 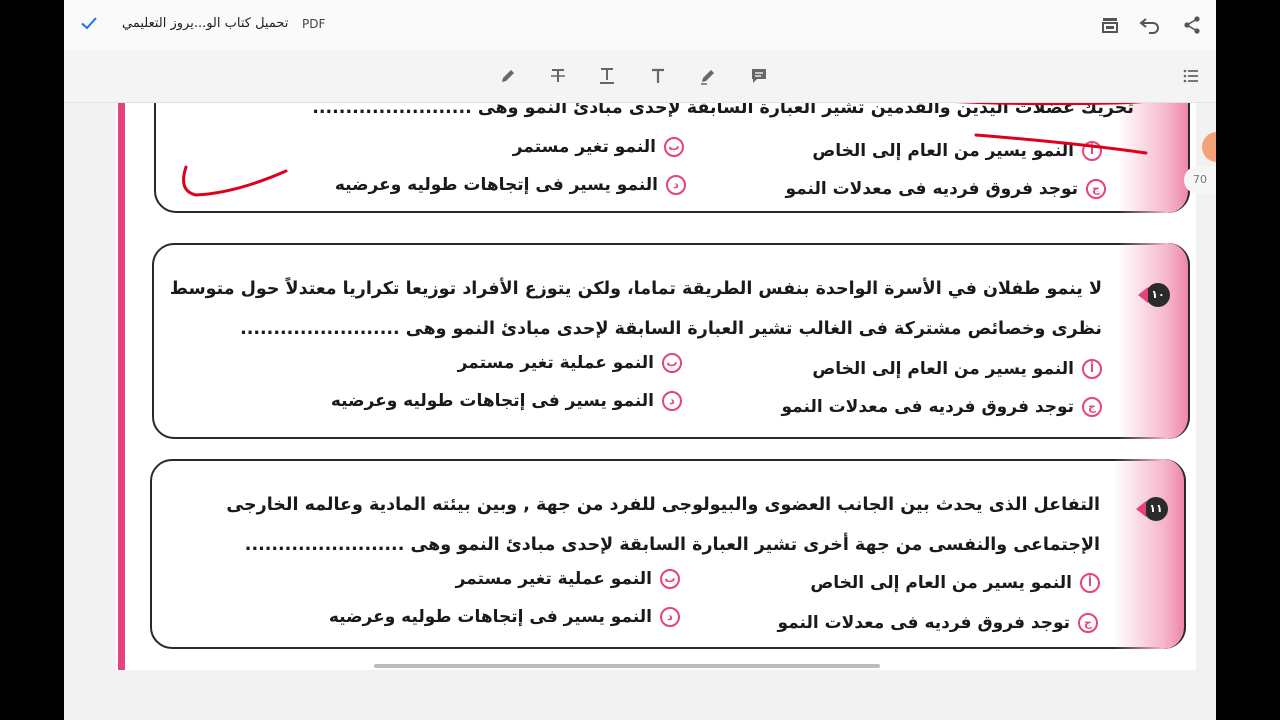 What do you see at coordinates (205, 23) in the screenshot?
I see `document-title: تحميل كتاب الو...يروز التعليمي` at bounding box center [205, 23].